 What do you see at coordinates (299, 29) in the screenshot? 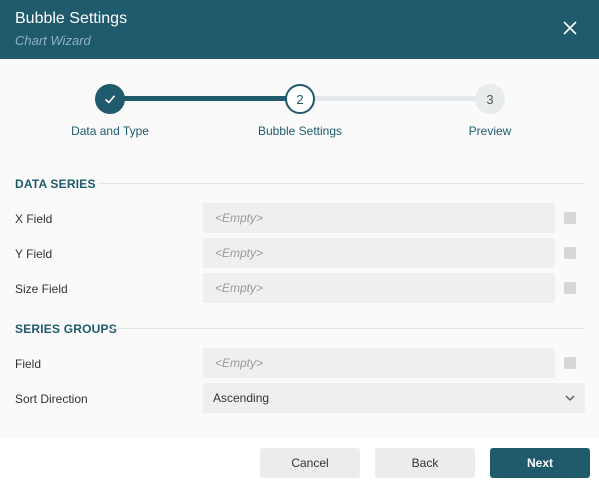
I see `dialog-header: Bubble Settings Chart Wizard` at bounding box center [299, 29].